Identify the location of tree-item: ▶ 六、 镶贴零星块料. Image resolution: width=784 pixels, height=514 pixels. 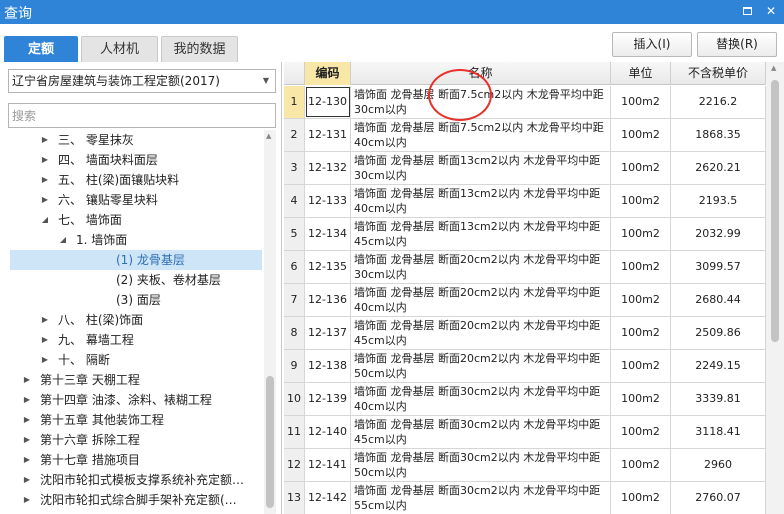
(136, 200).